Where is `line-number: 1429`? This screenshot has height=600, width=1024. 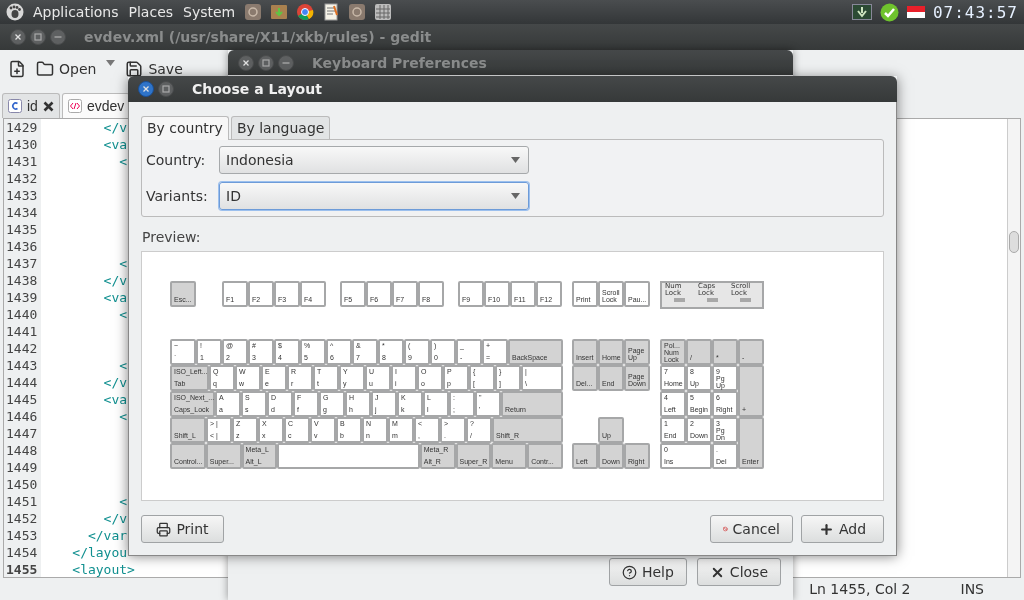 line-number: 1429 is located at coordinates (22, 127).